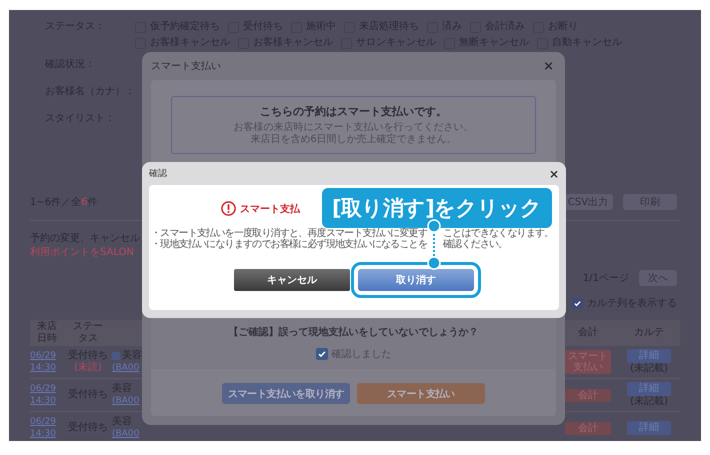 This screenshot has width=710, height=455. What do you see at coordinates (228, 208) in the screenshot?
I see `warning-icon` at bounding box center [228, 208].